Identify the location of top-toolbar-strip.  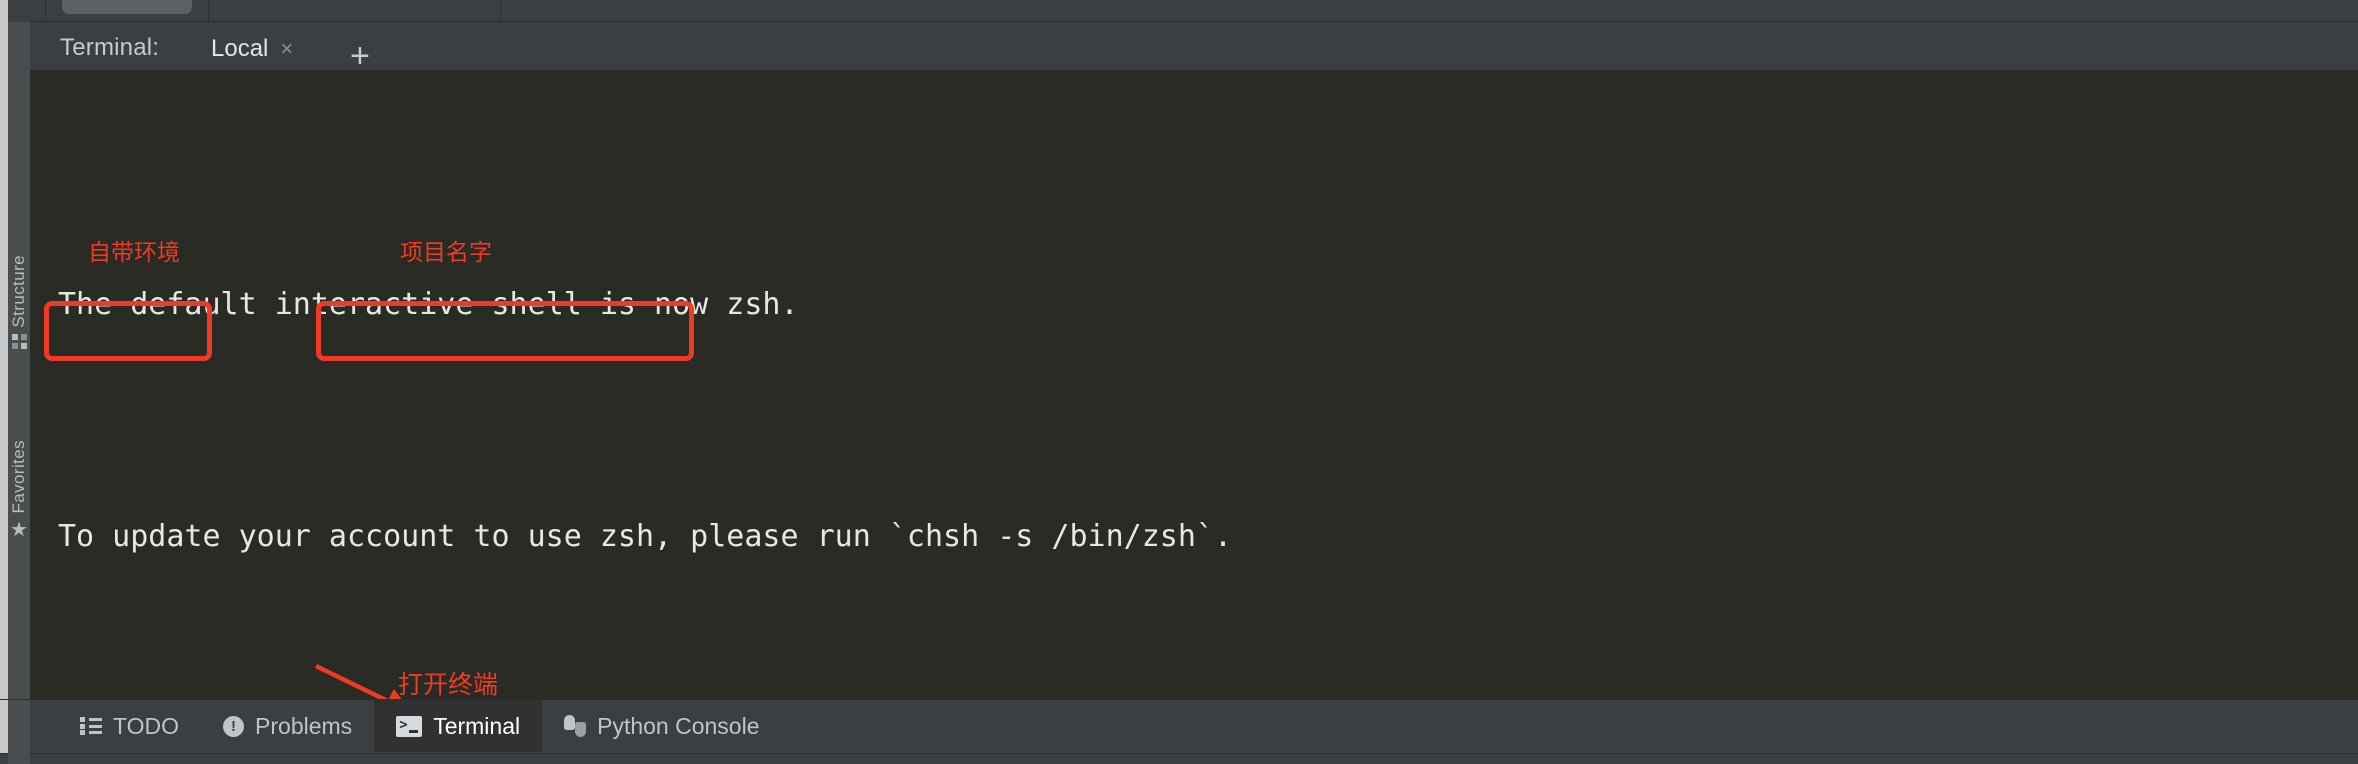
(1179, 11).